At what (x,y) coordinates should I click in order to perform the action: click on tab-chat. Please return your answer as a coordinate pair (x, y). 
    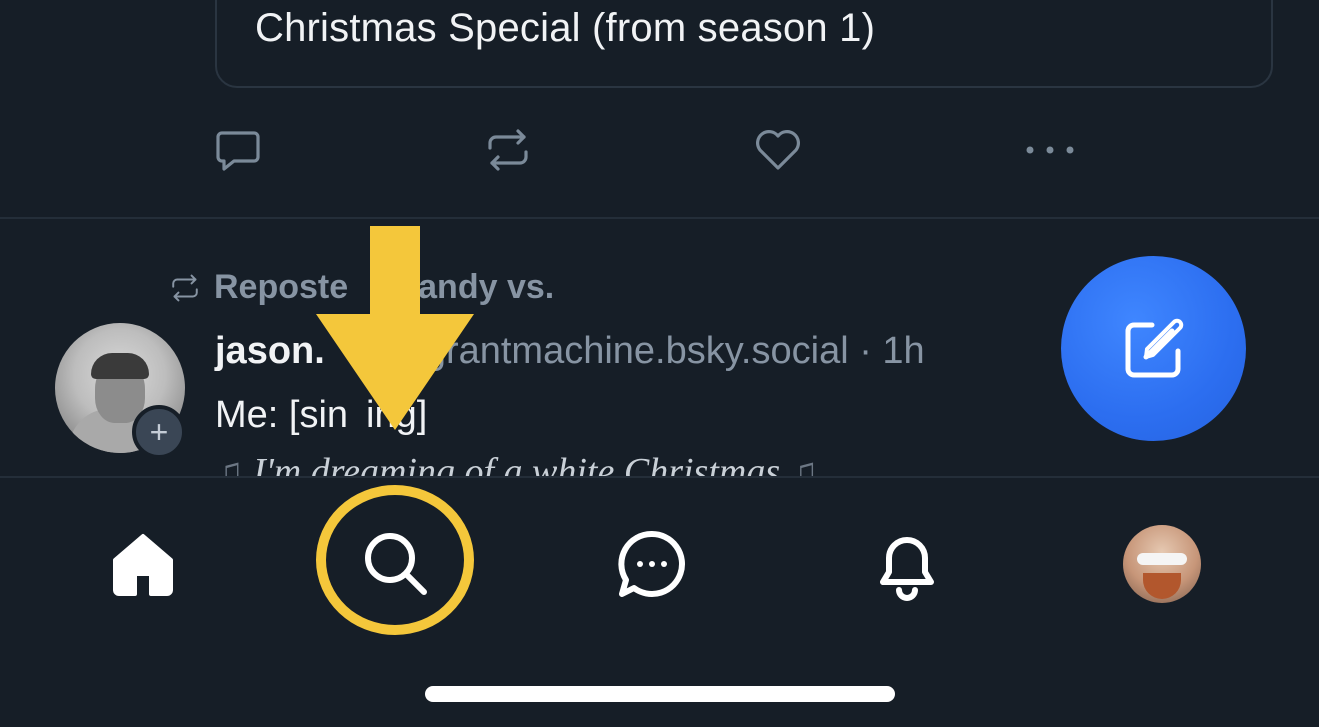
    Looking at the image, I should click on (652, 564).